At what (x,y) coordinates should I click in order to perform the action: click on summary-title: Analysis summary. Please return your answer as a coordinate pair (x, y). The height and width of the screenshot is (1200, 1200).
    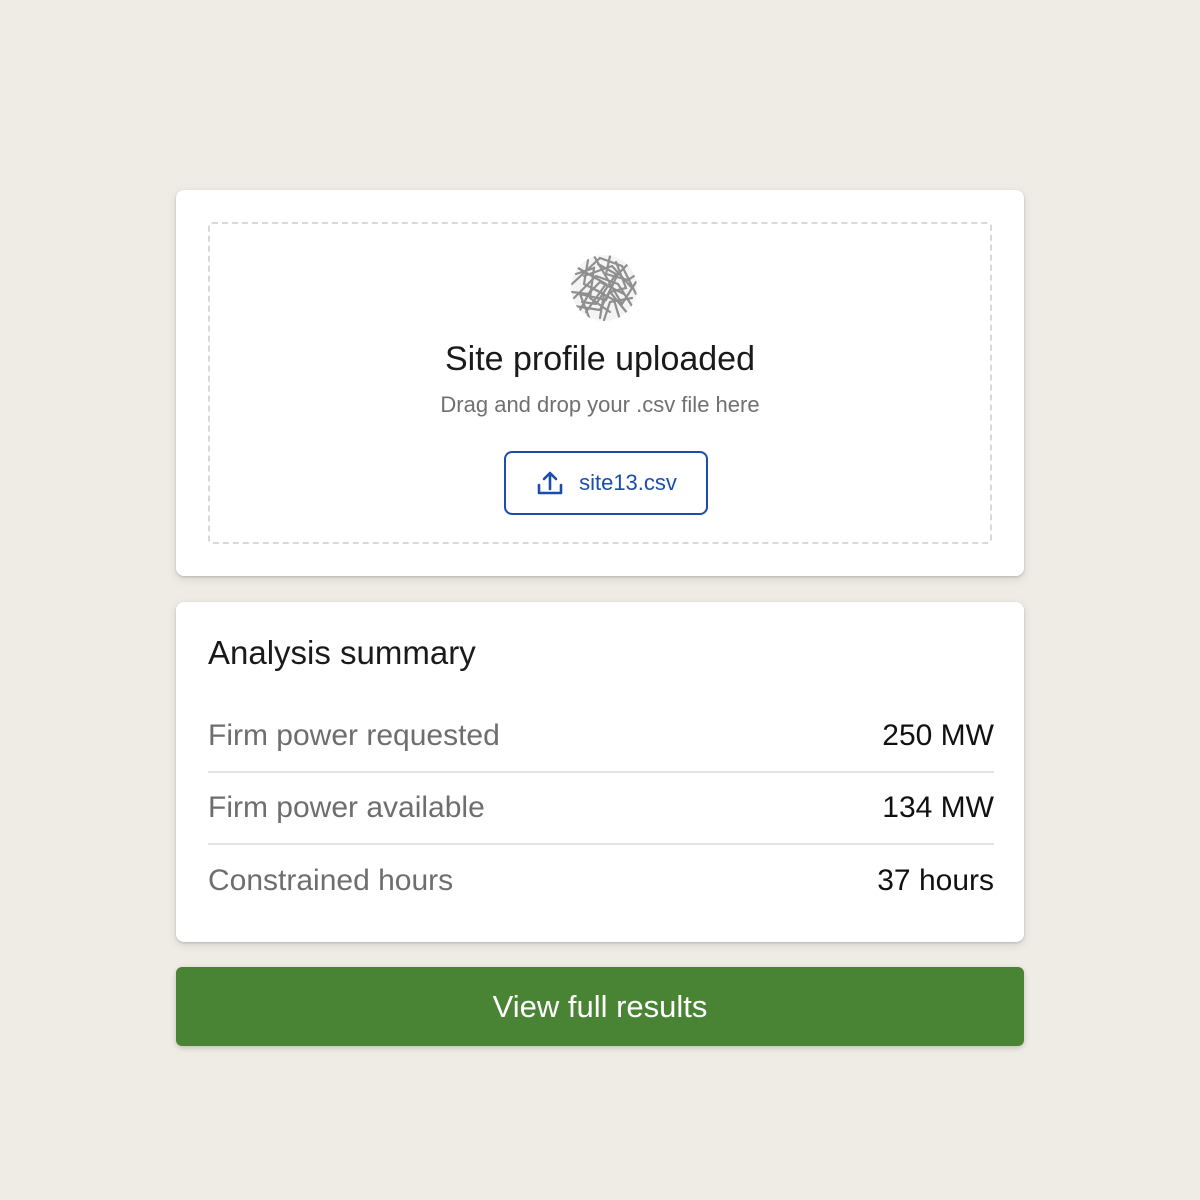
    Looking at the image, I should click on (342, 652).